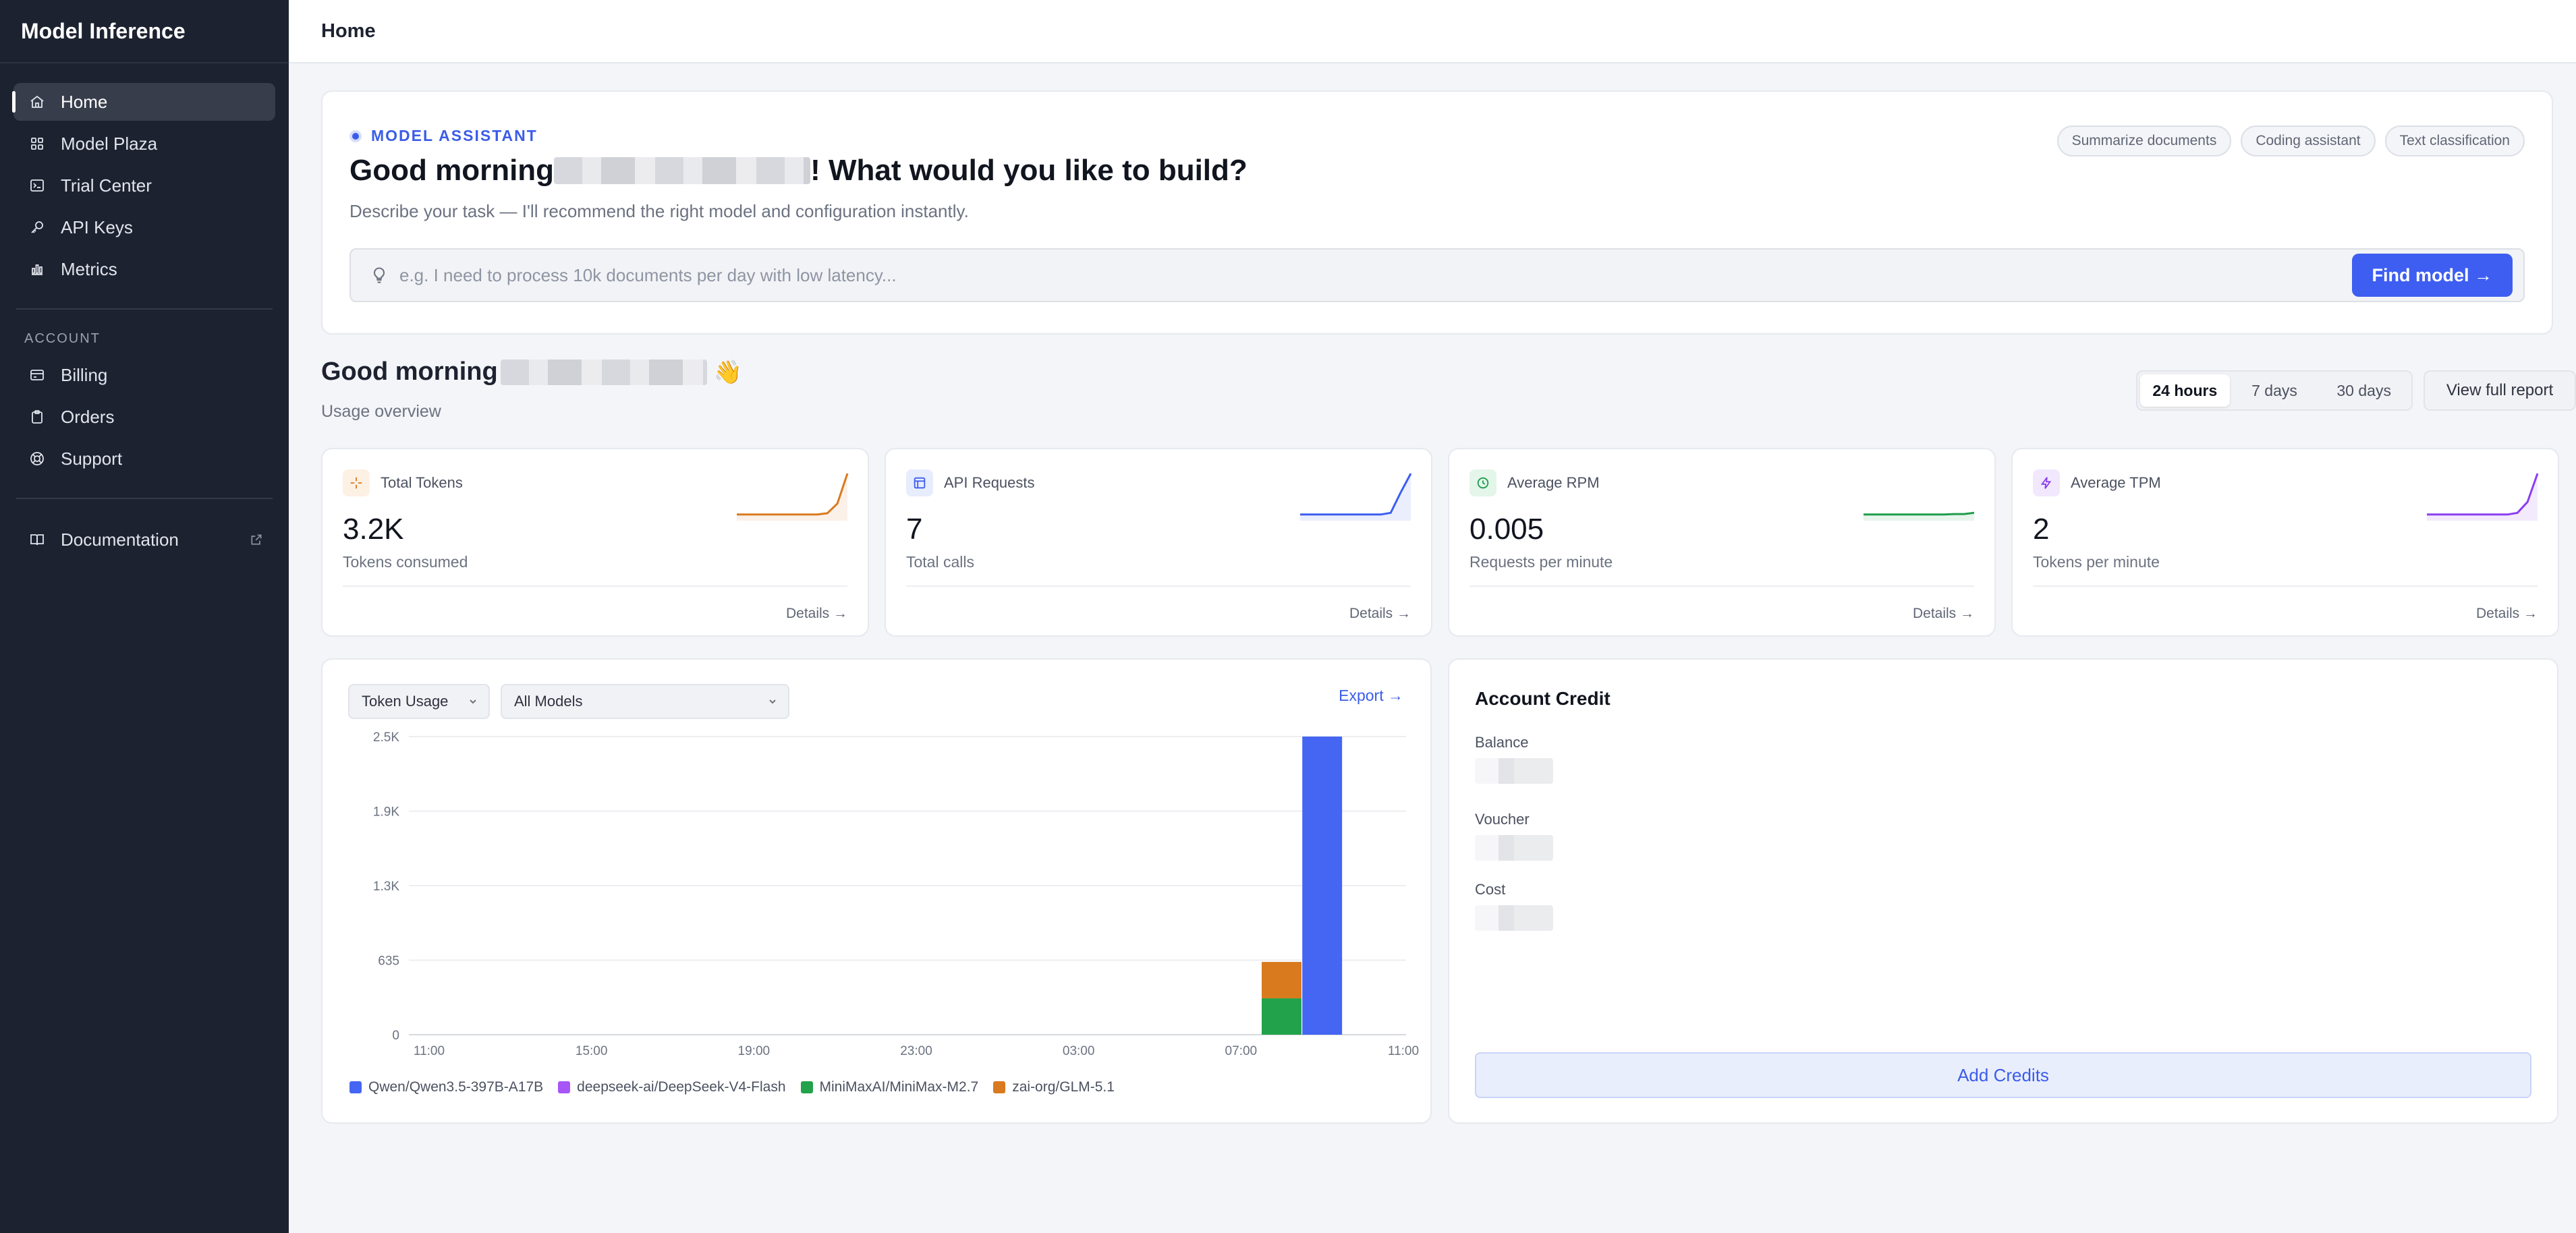 The image size is (2576, 1233). I want to click on x-tick-label: 07:00, so click(1241, 1051).